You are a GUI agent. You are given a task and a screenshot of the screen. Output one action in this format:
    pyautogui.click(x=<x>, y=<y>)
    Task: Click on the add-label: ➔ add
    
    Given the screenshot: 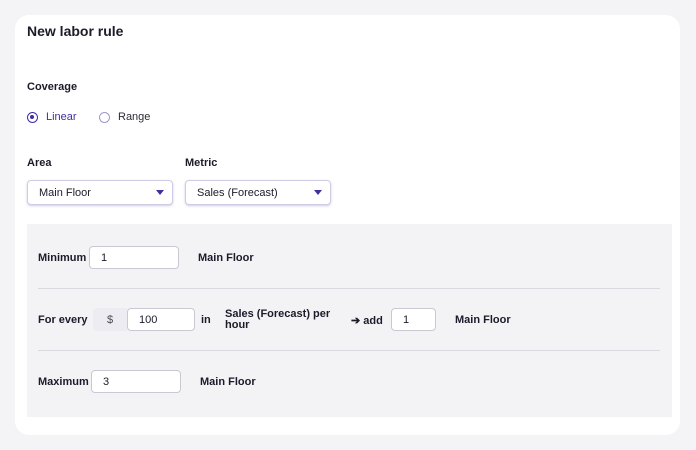 What is the action you would take?
    pyautogui.click(x=367, y=321)
    